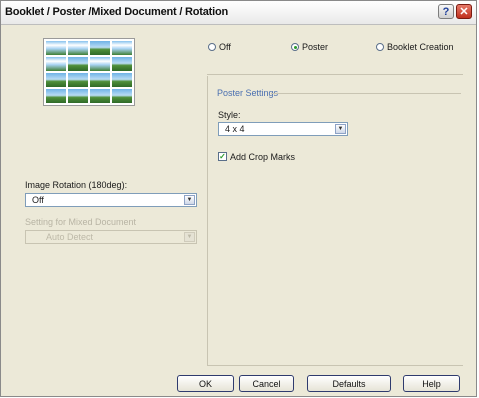 The image size is (479, 398). I want to click on image-rotation-label: Image Rotation (180deg):, so click(76, 185).